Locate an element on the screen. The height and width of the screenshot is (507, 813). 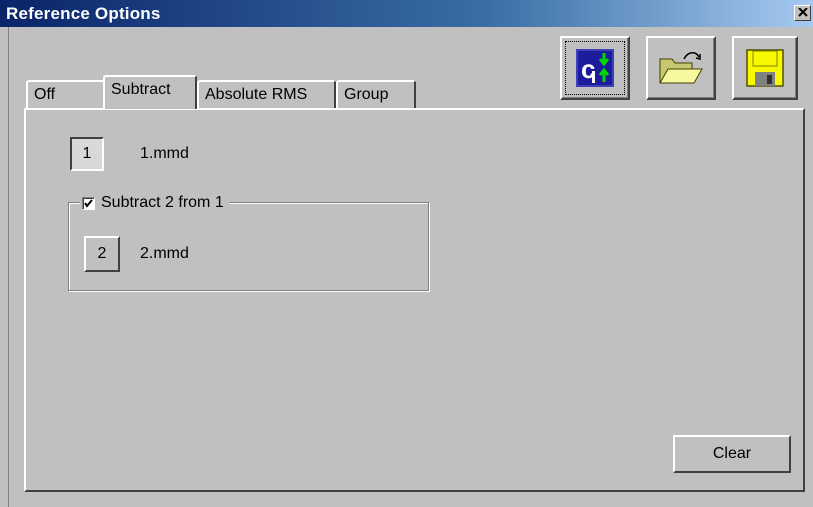
reference-2-button: 2 is located at coordinates (102, 254).